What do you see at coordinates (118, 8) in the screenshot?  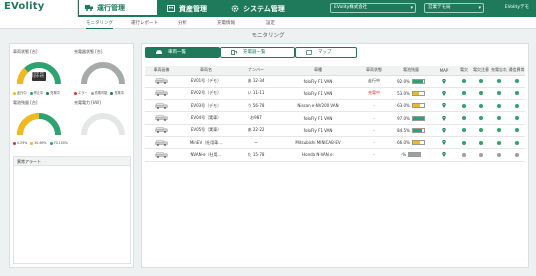 I see `tab-operation: 運行管理` at bounding box center [118, 8].